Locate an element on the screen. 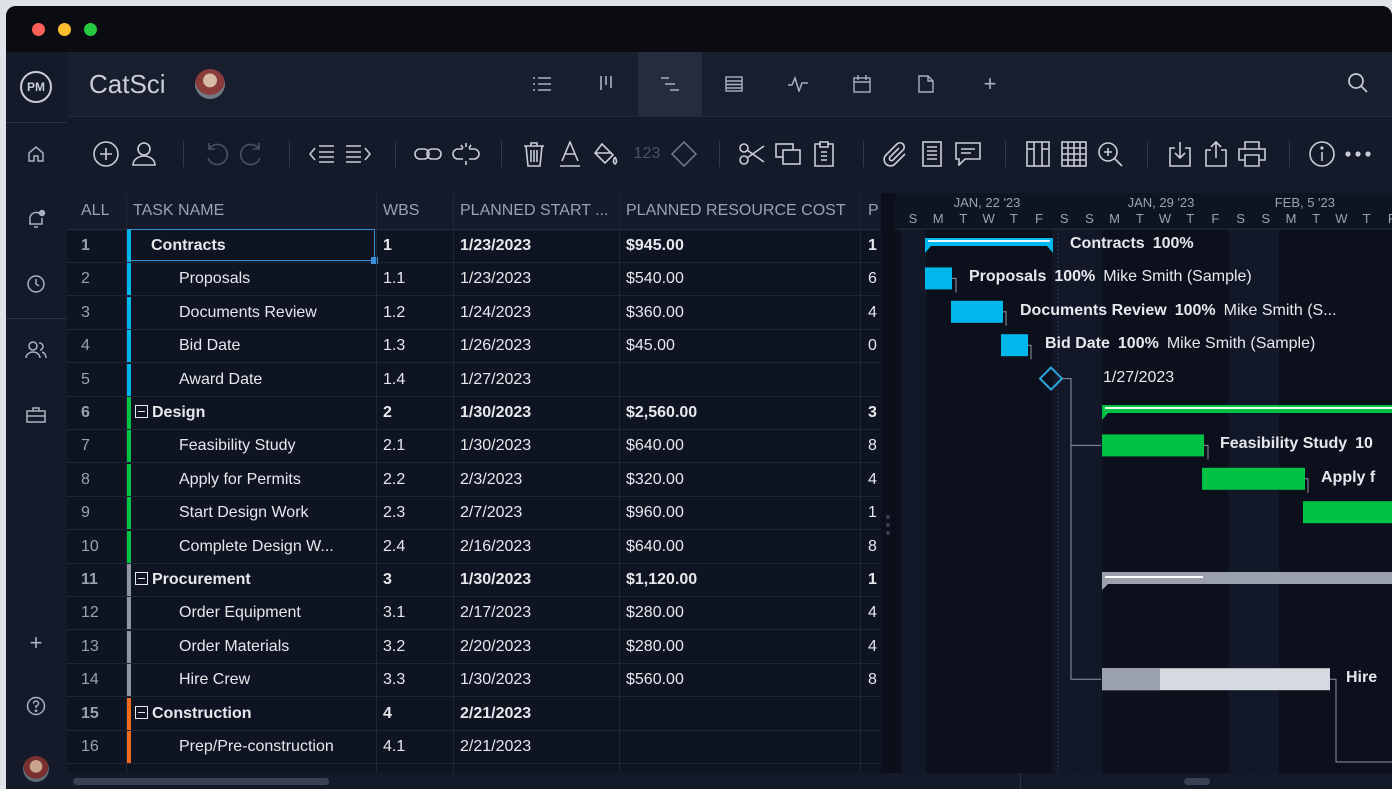 The image size is (1392, 789). fill-color-icon is located at coordinates (606, 154).